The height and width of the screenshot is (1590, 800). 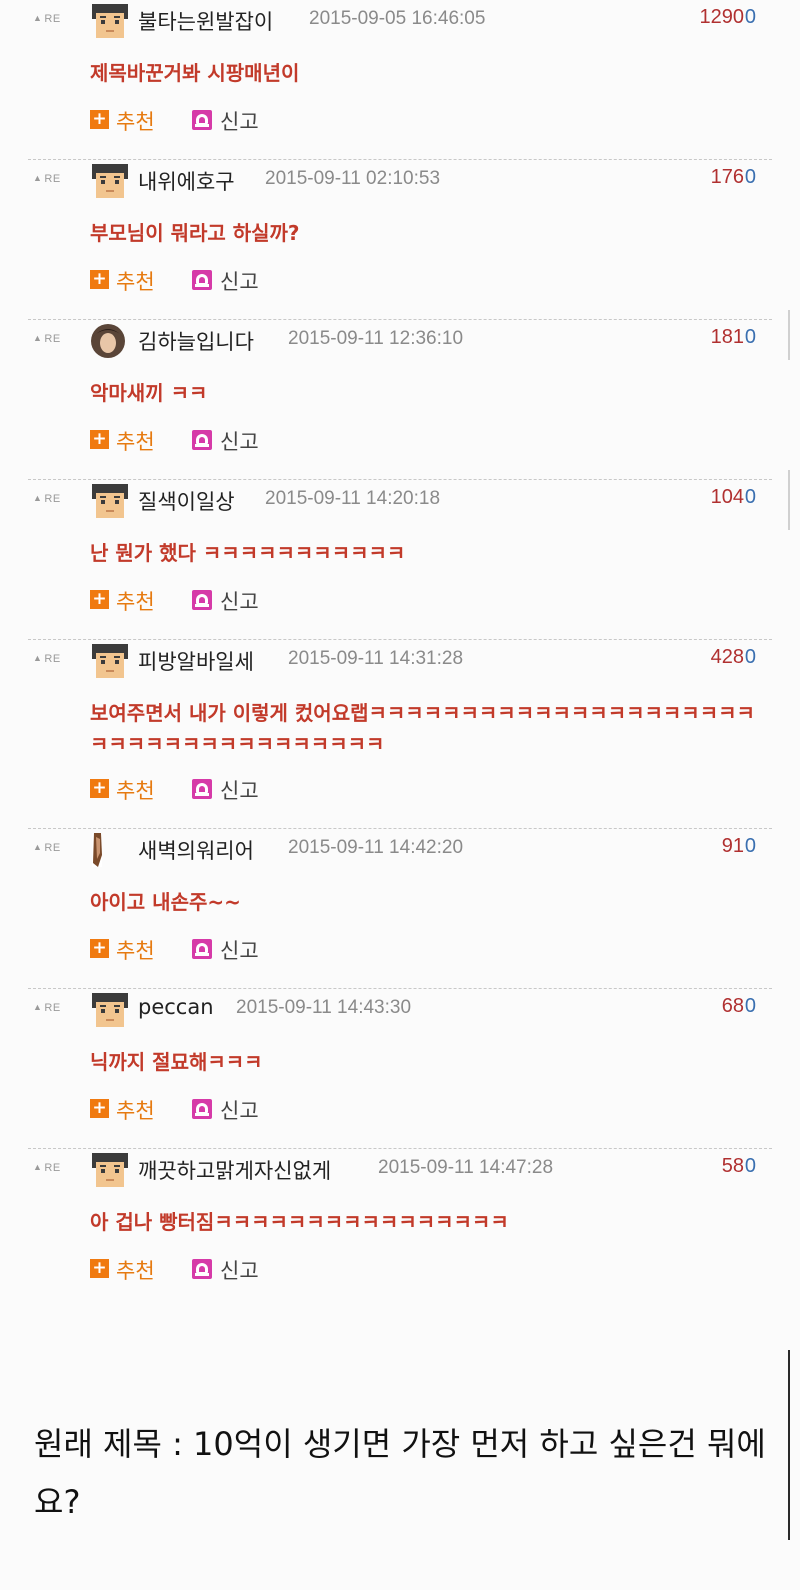 I want to click on comment-header: ▲ RE peccan 2015-09-11 14:43:30 68 0, so click(x=400, y=1009).